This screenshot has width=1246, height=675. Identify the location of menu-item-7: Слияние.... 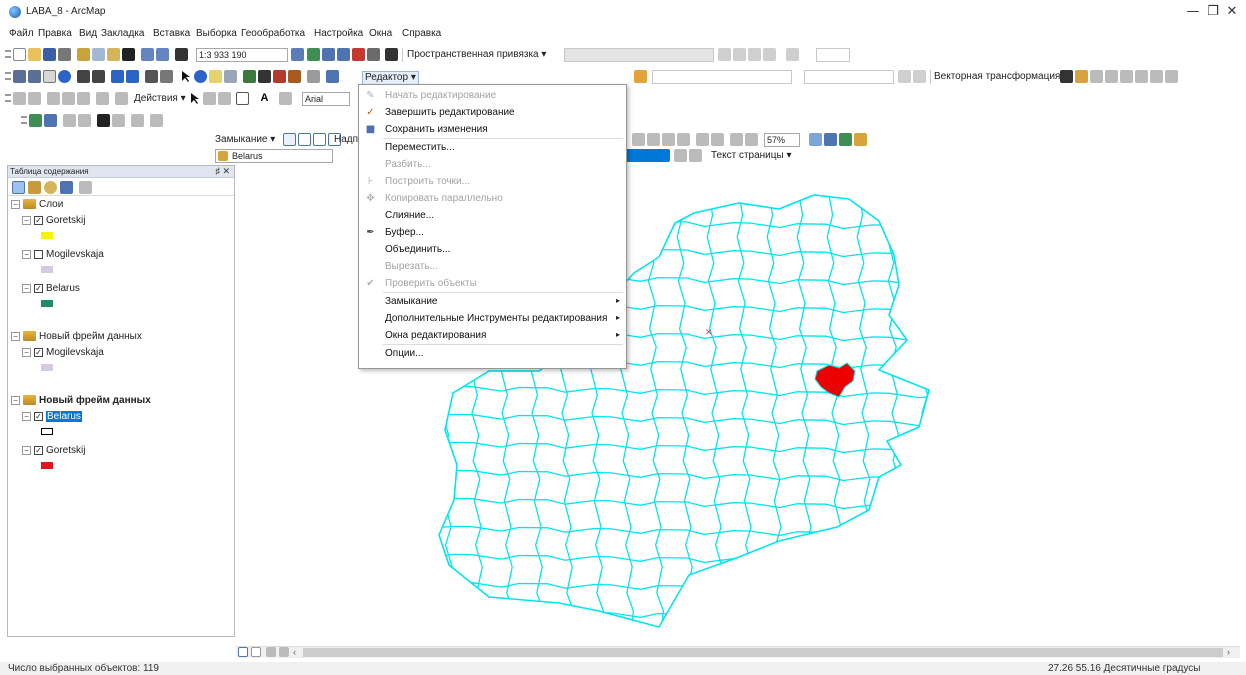
(492, 215).